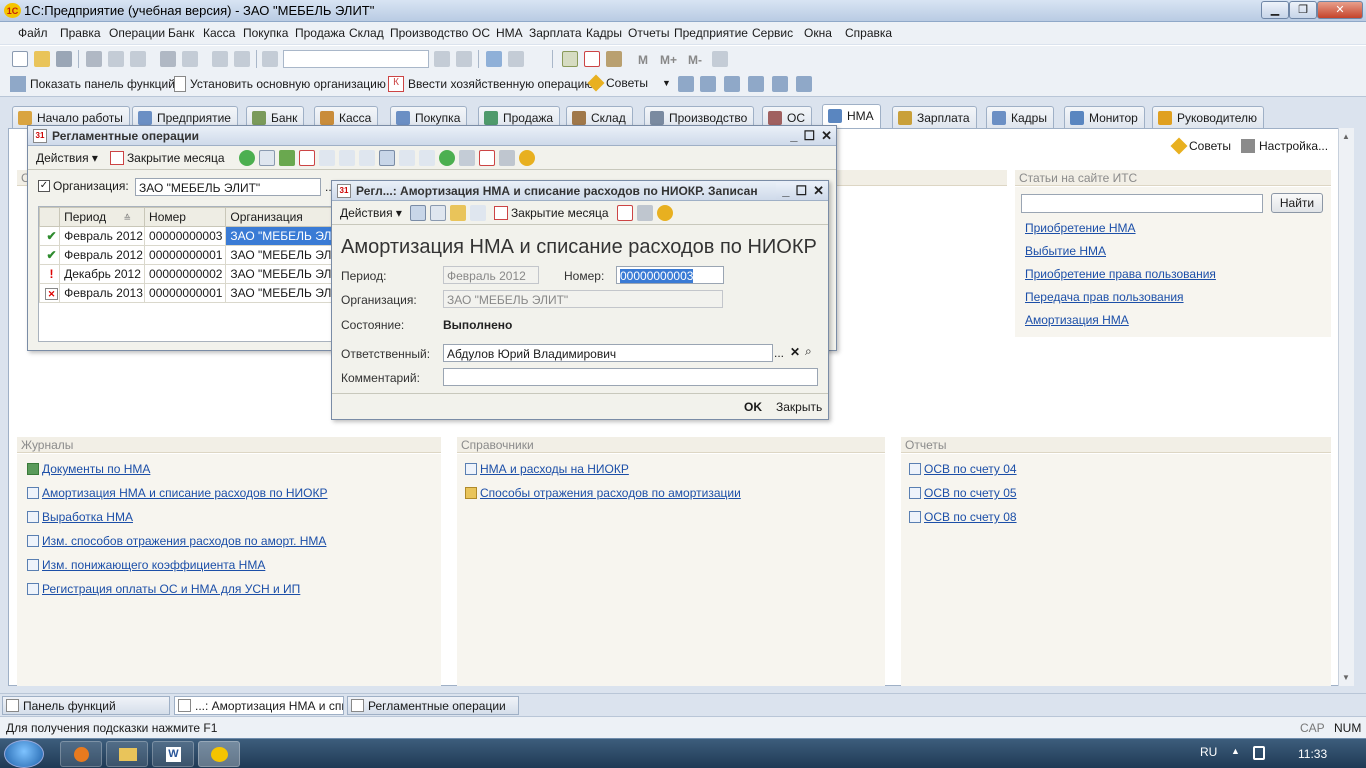  What do you see at coordinates (1275, 10) in the screenshot?
I see `minimize-button: ▁` at bounding box center [1275, 10].